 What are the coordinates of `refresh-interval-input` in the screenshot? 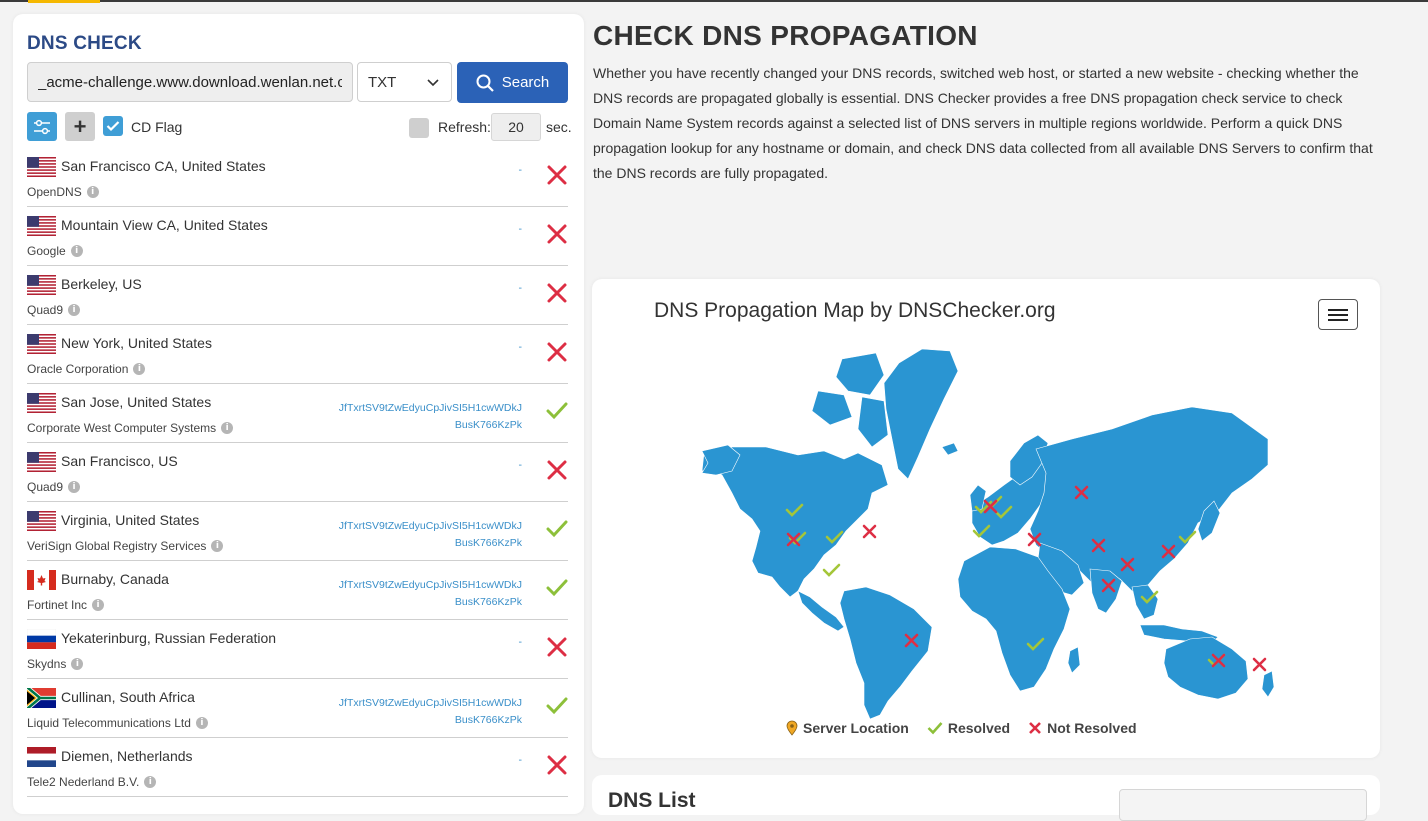 It's located at (516, 127).